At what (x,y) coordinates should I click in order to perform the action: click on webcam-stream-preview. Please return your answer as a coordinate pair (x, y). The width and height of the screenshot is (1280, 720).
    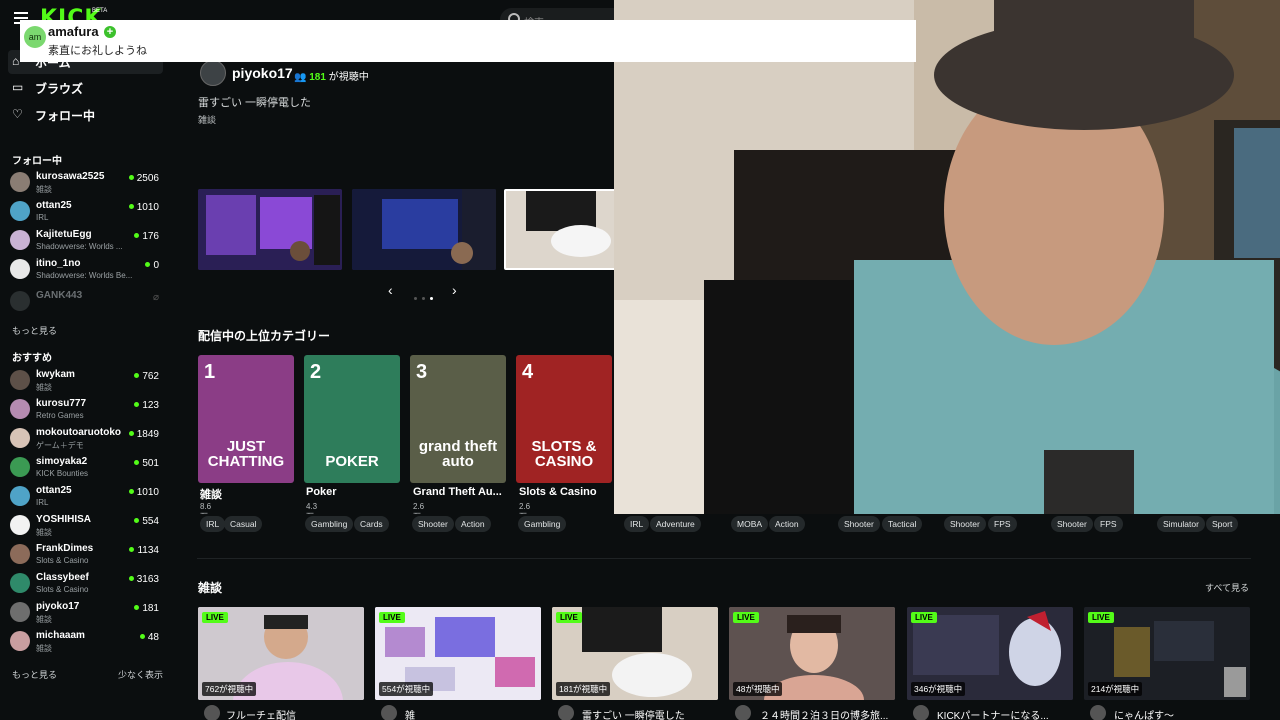
    Looking at the image, I should click on (560, 229).